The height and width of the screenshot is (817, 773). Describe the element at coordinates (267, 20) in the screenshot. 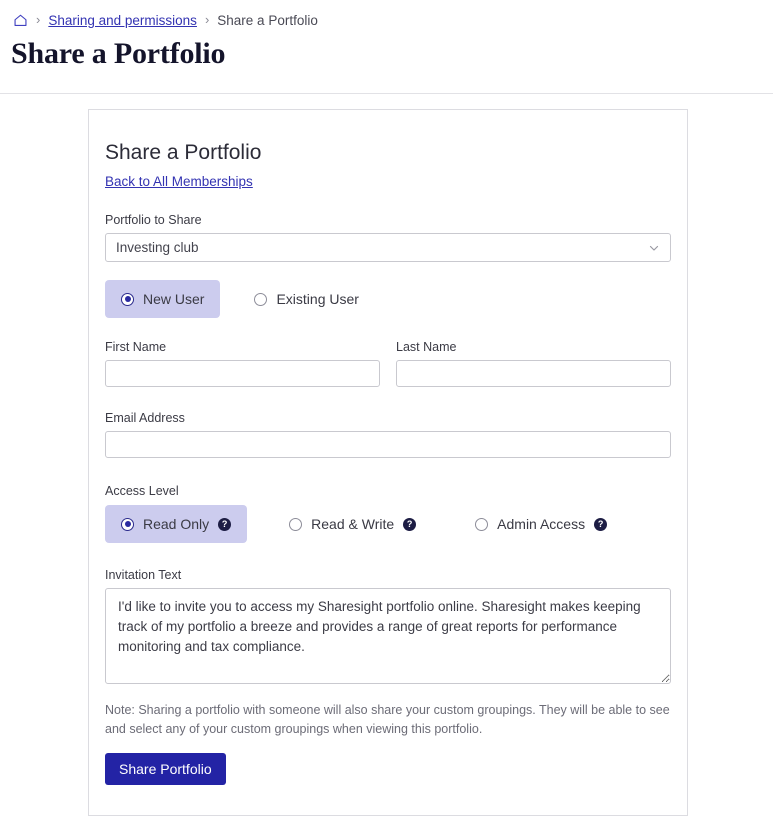

I see `breadcrumb-current: Share a Portfolio` at that location.